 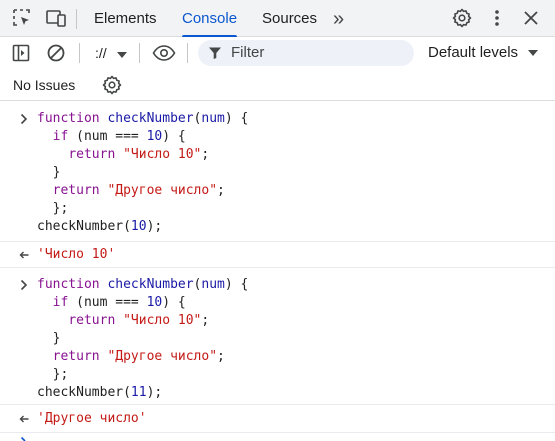 I want to click on sidebar-toggle-icon, so click(x=21, y=53).